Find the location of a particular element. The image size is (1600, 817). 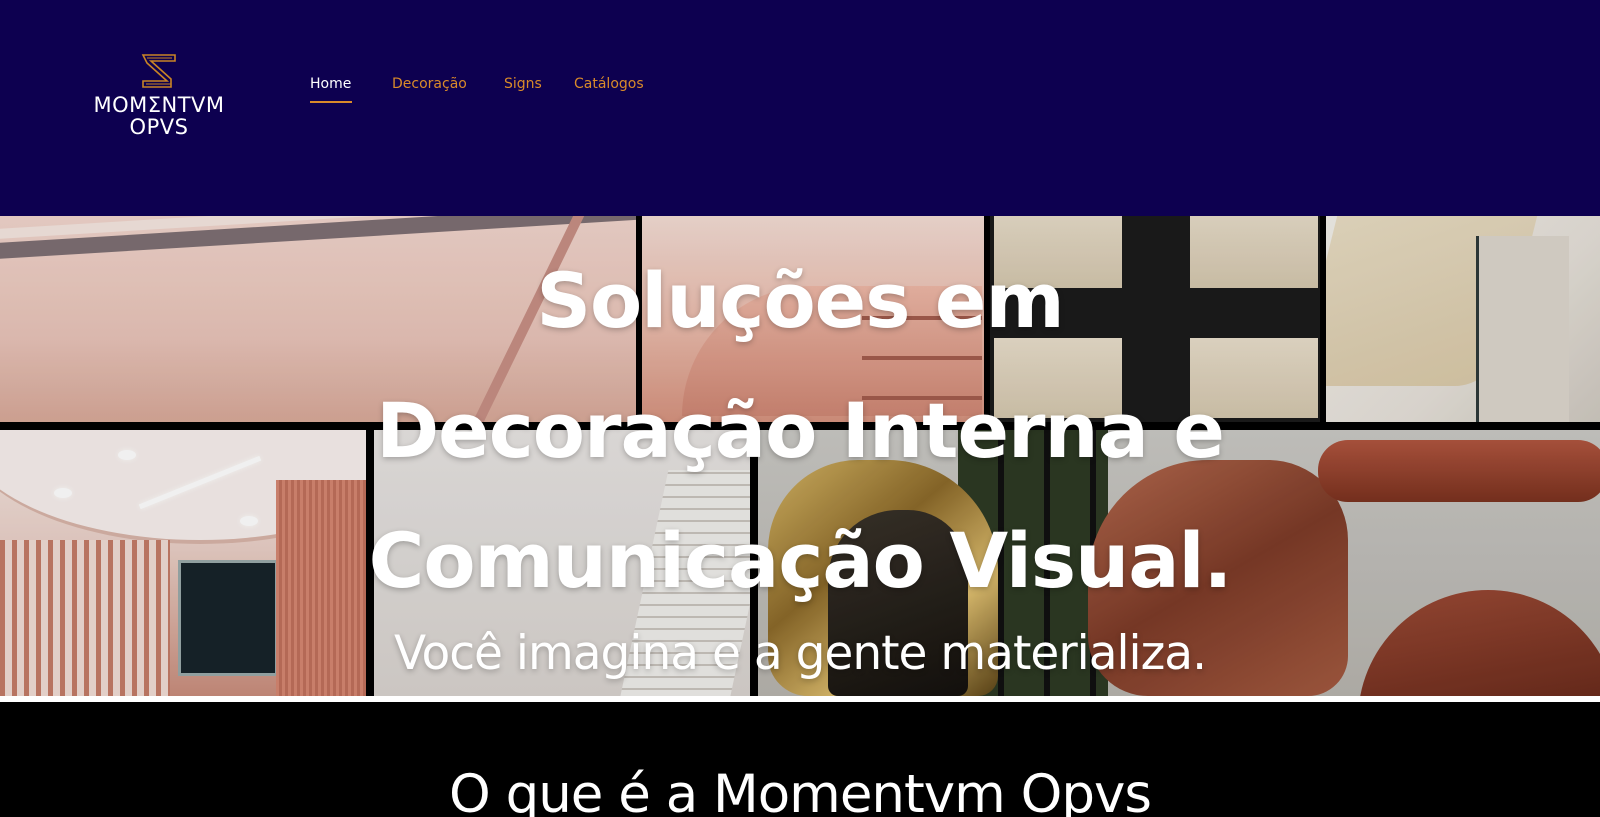

site-logo: MOMΣNTVM OPVS is located at coordinates (159, 97).